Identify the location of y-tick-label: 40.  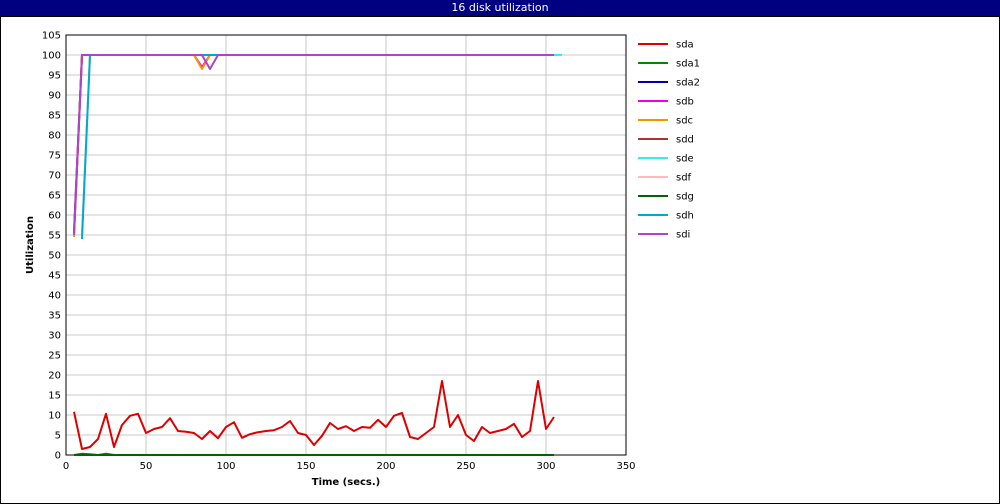
(54, 296).